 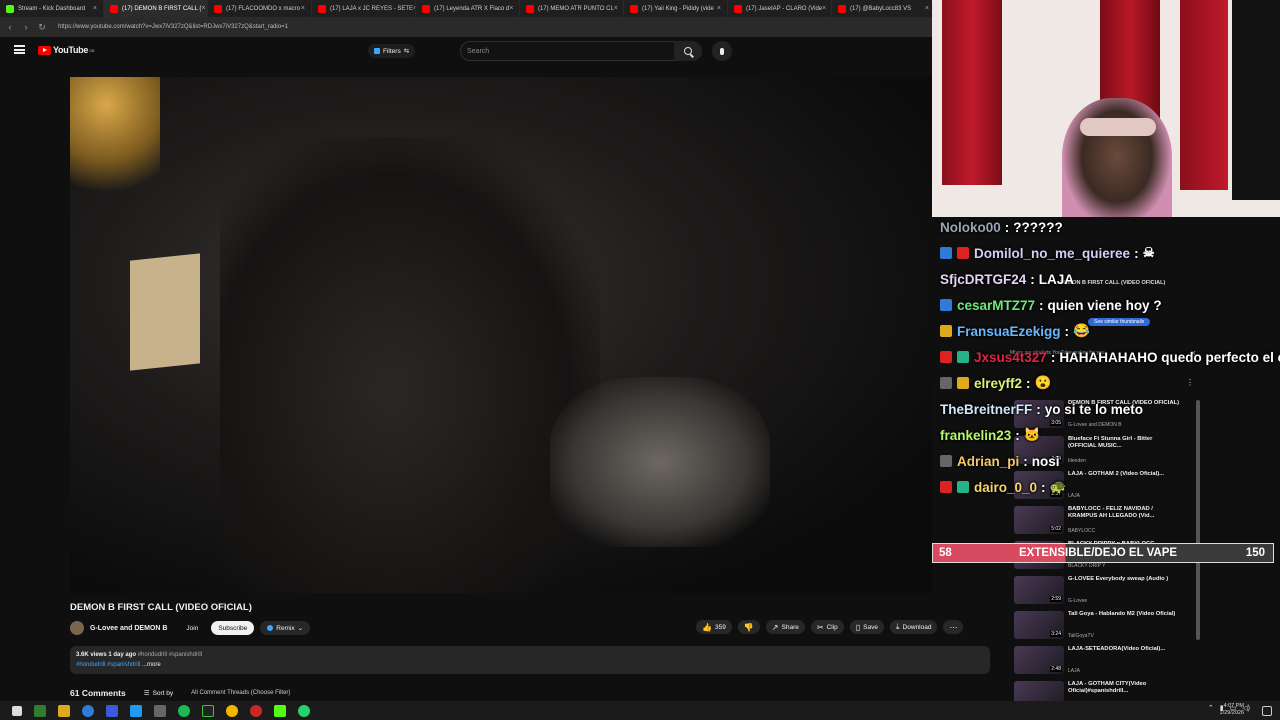 What do you see at coordinates (983, 279) in the screenshot?
I see `chat-username: SfjcDRTGF24` at bounding box center [983, 279].